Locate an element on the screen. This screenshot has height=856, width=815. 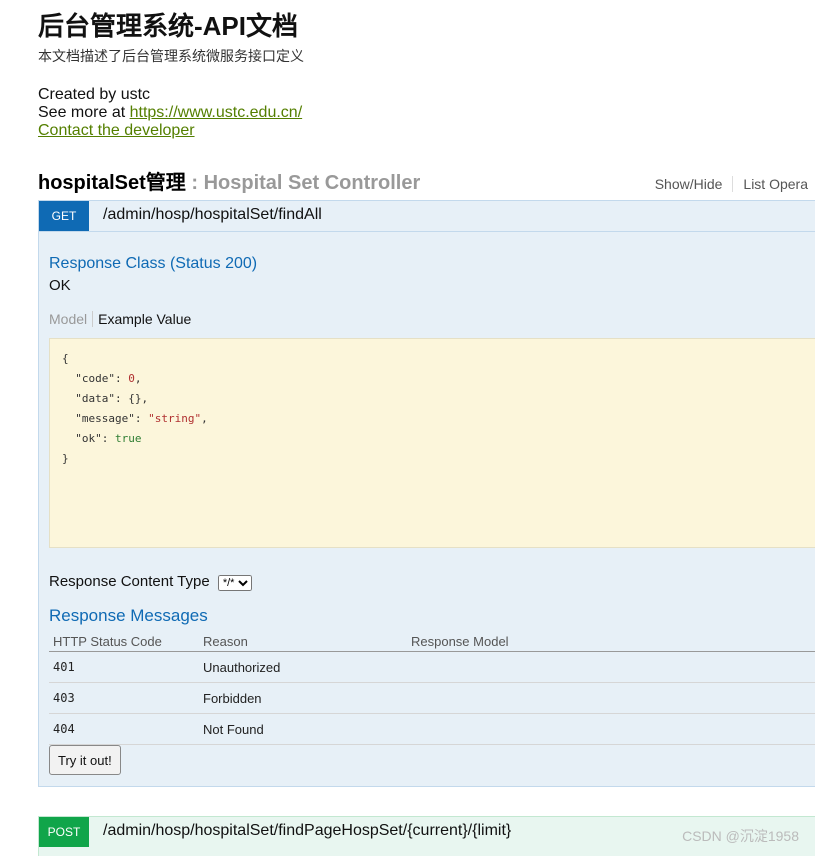
reason-cell: Unauthorized is located at coordinates (303, 667).